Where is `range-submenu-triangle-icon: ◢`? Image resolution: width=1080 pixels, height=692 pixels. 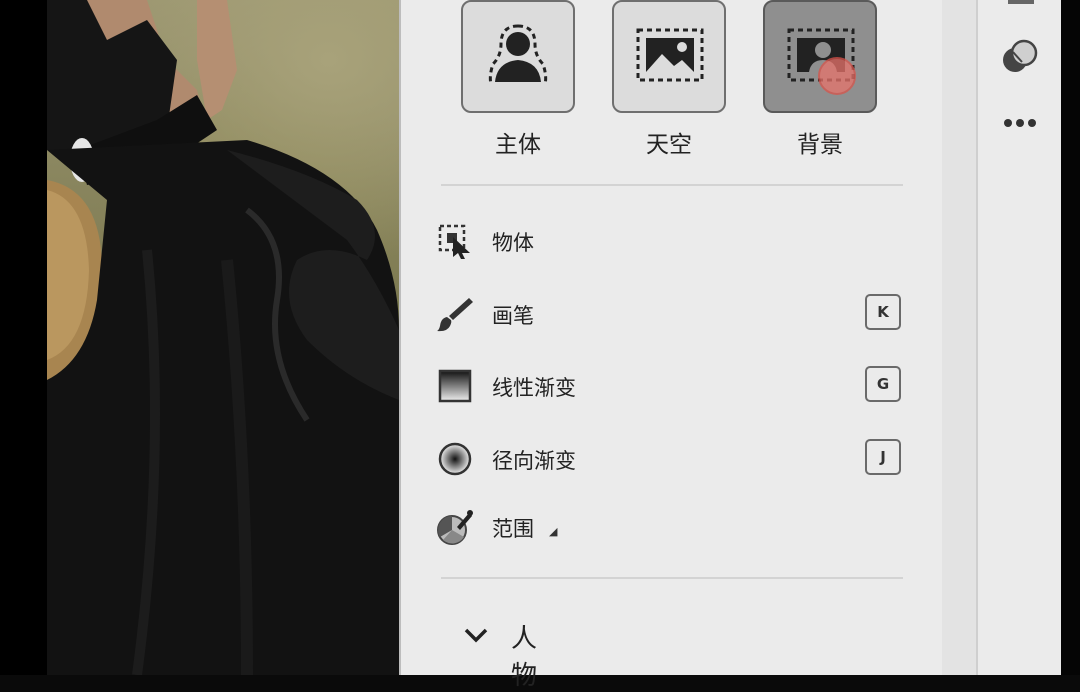 range-submenu-triangle-icon: ◢ is located at coordinates (553, 531).